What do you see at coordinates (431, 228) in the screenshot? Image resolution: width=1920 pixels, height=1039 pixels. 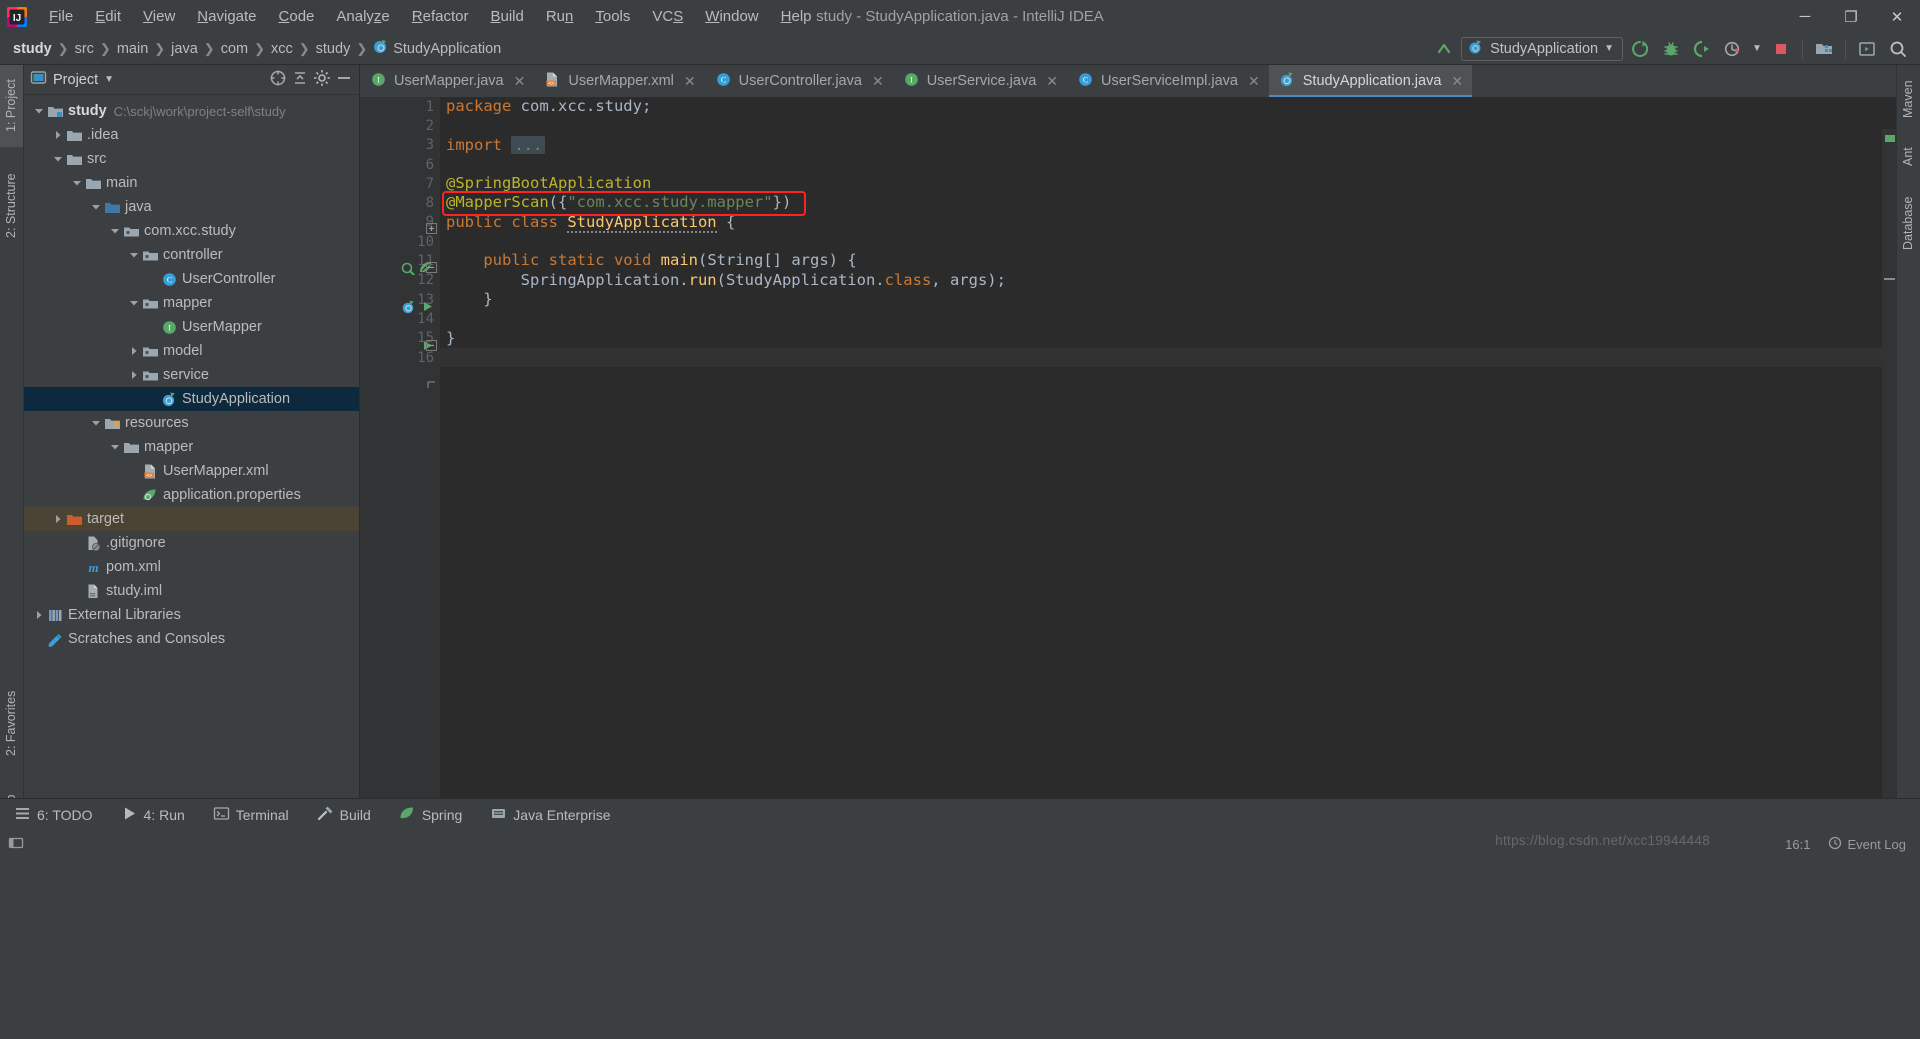 I see `fold-expand-icon` at bounding box center [431, 228].